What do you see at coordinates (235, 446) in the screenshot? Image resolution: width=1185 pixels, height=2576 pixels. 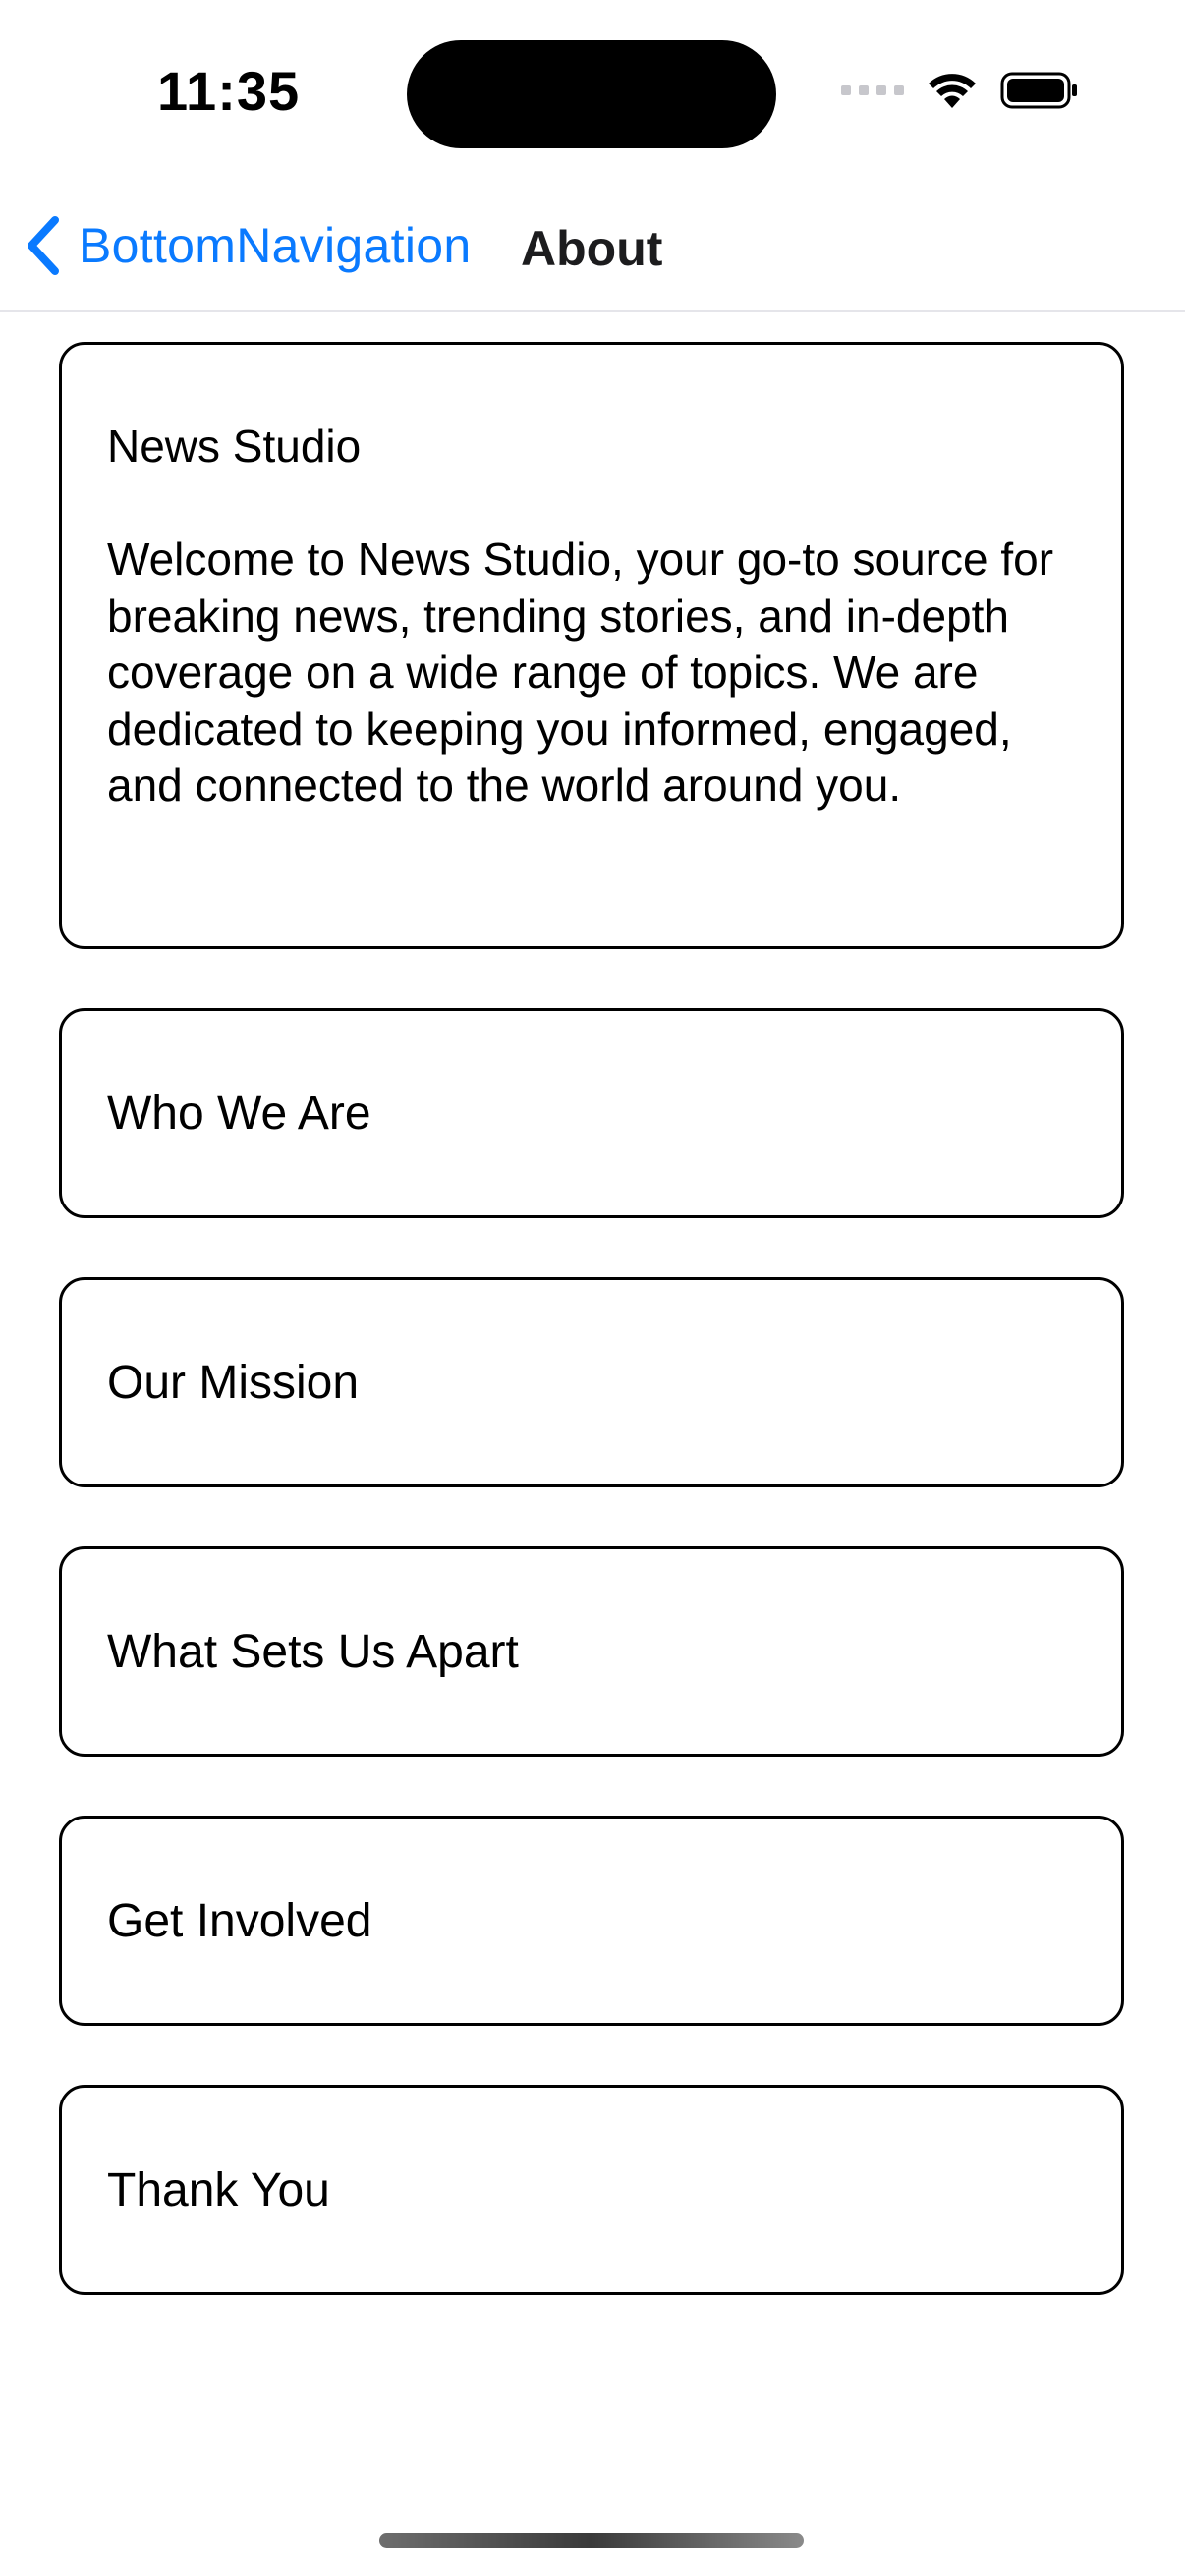 I see `intro-title: News Studio` at bounding box center [235, 446].